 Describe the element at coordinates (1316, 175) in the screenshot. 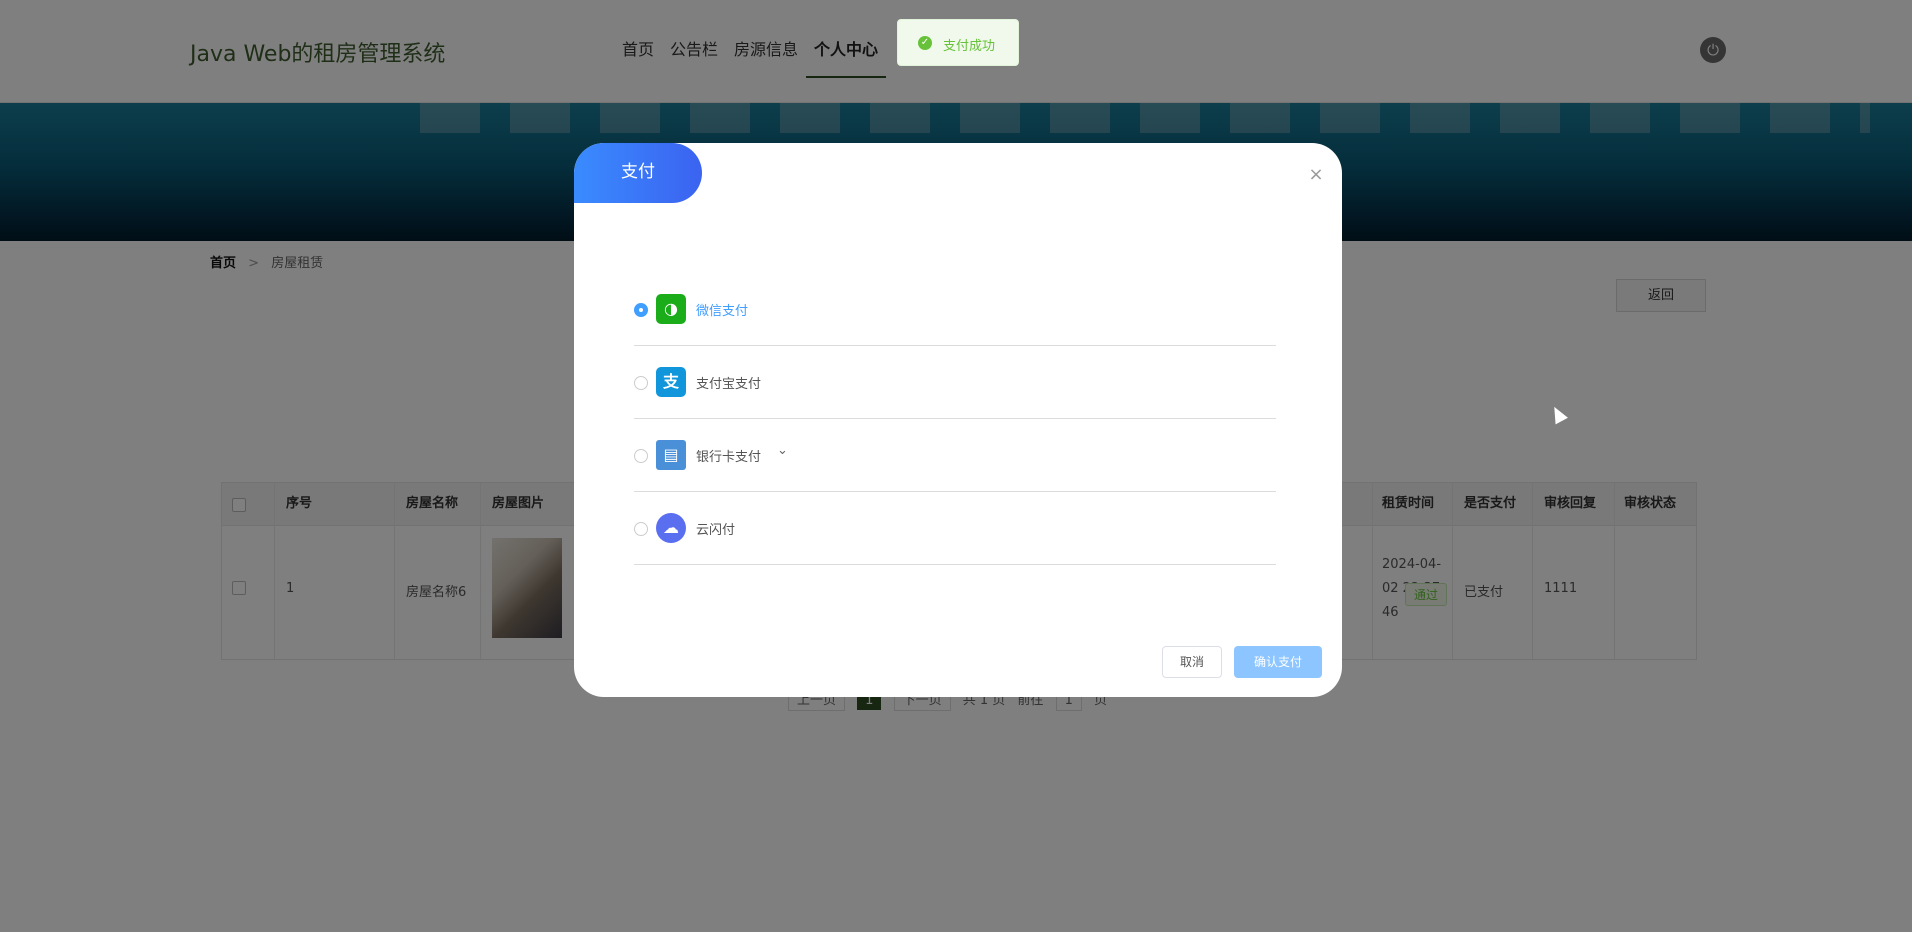

I see `close-icon: ×` at that location.